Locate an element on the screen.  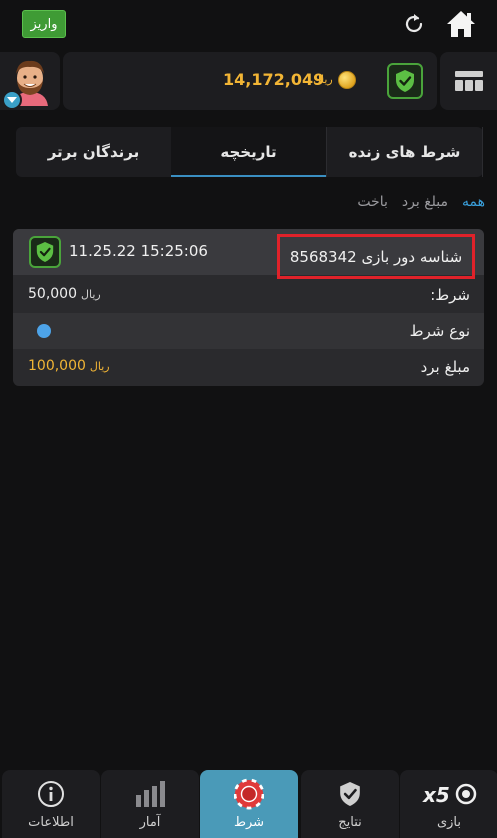
nav-game: x5 بازی is located at coordinates (448, 804).